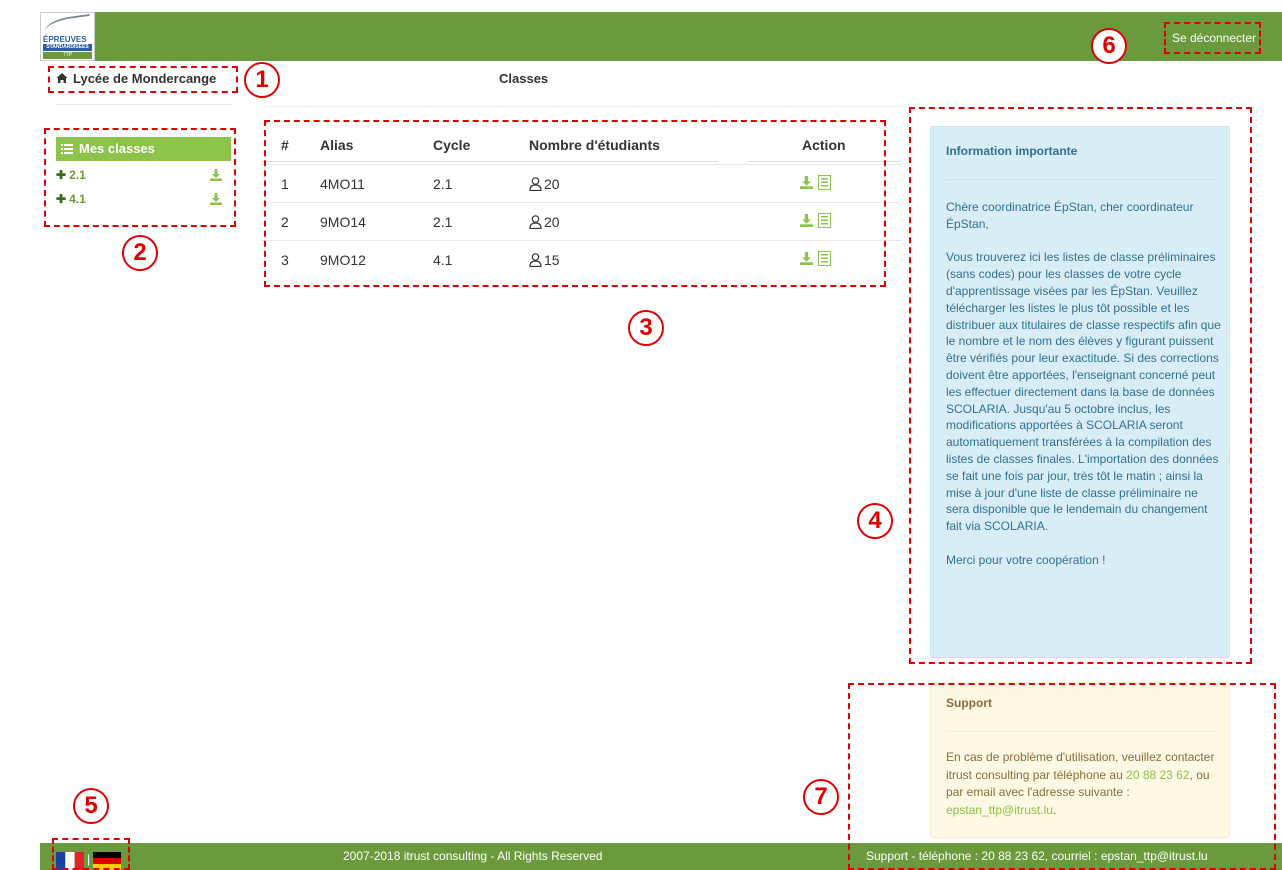 The height and width of the screenshot is (870, 1282). Describe the element at coordinates (67, 47) in the screenshot. I see `logo-text-line2: STANDARDISÉES` at that location.